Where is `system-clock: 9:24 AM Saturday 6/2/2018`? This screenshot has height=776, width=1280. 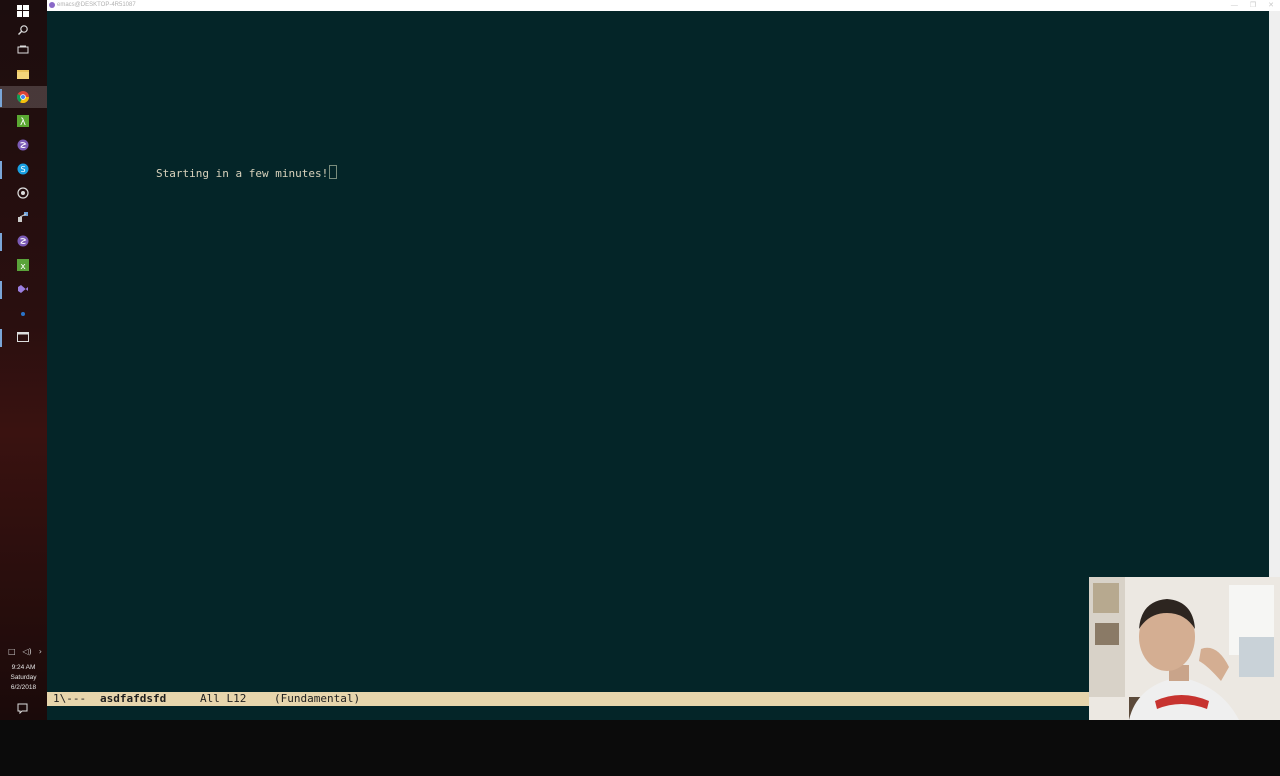 system-clock: 9:24 AM Saturday 6/2/2018 is located at coordinates (23, 678).